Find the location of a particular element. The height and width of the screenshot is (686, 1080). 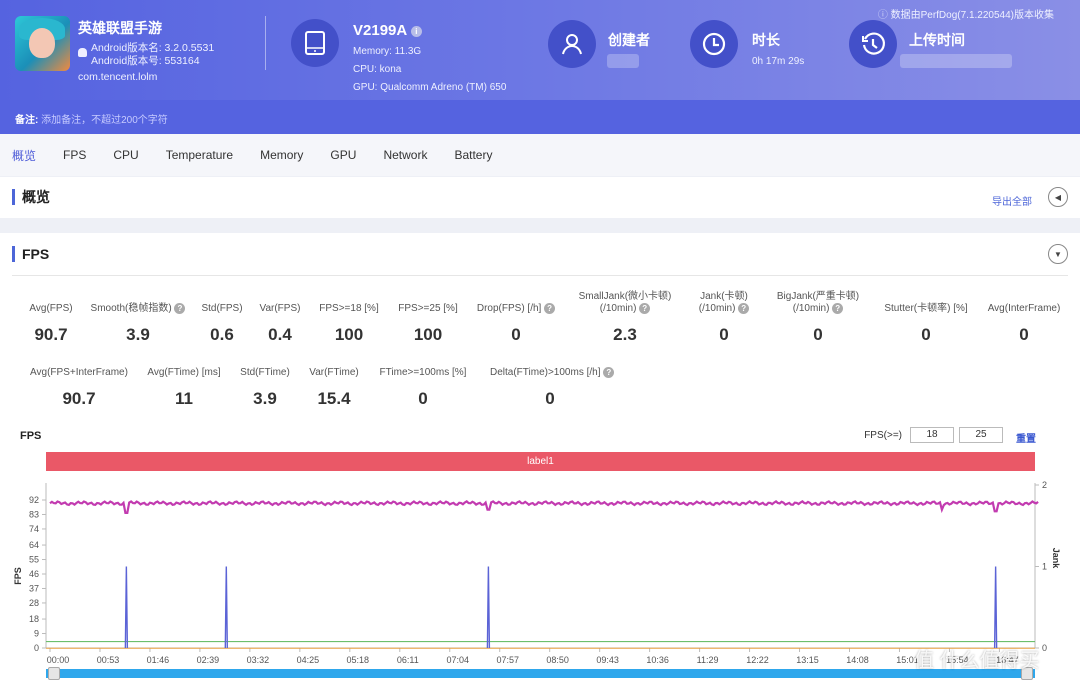

app-version-name: Android版本名: 3.2.0.5531 is located at coordinates (153, 48).